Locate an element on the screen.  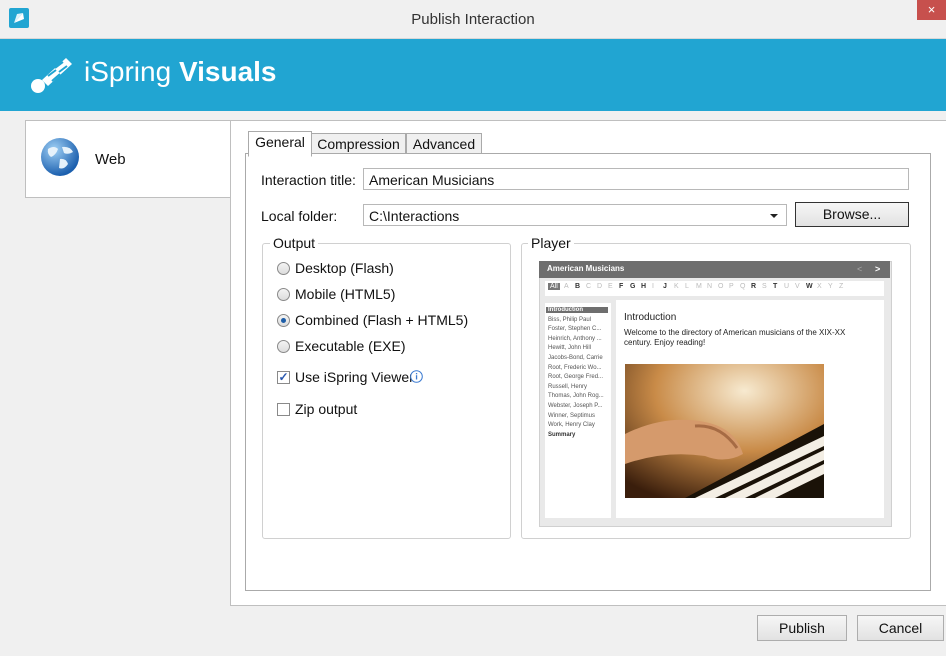
brand-logo-text: iSpring Visuals is located at coordinates (180, 71).